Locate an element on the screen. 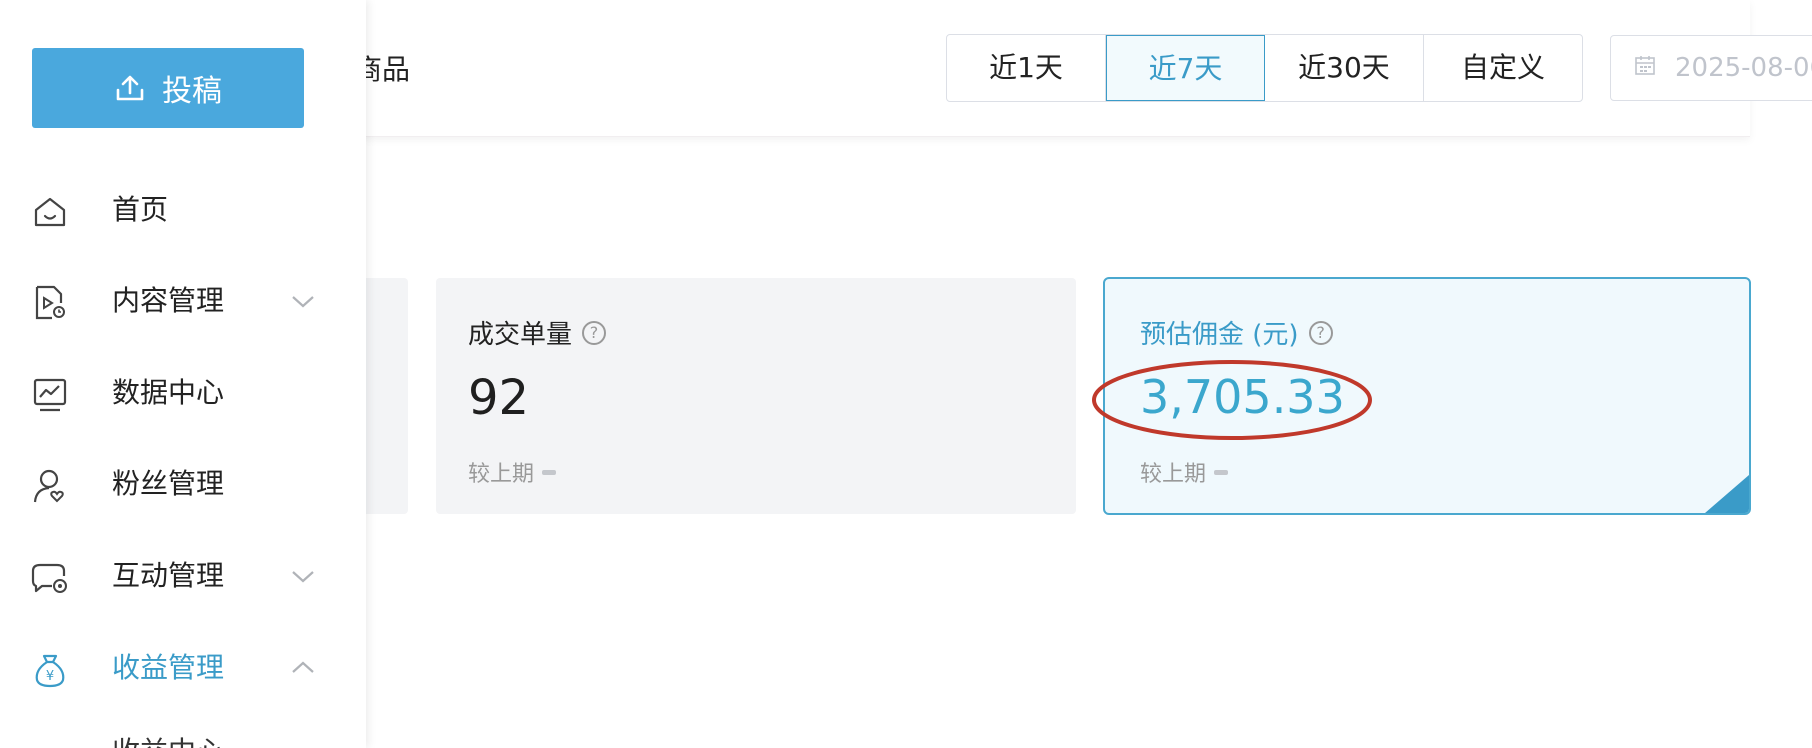 The width and height of the screenshot is (1812, 748). card-title: 预估佣金 (元) ? is located at coordinates (1236, 332).